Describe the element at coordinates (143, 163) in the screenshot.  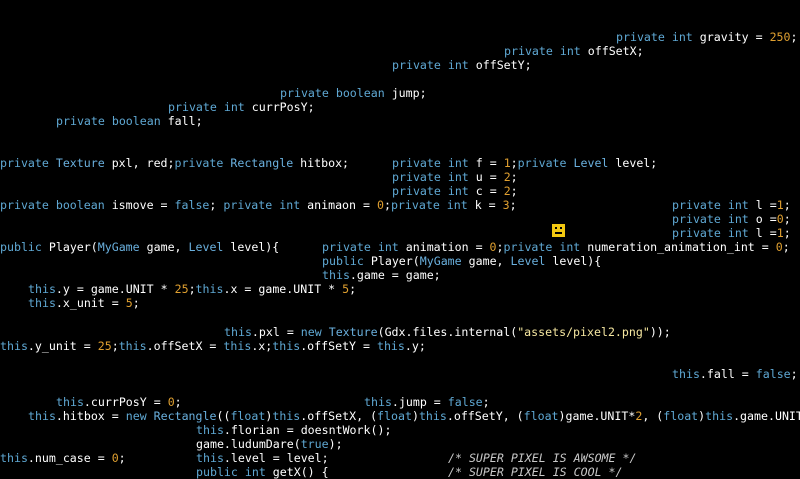
I see `code-token: pxl, red;` at that location.